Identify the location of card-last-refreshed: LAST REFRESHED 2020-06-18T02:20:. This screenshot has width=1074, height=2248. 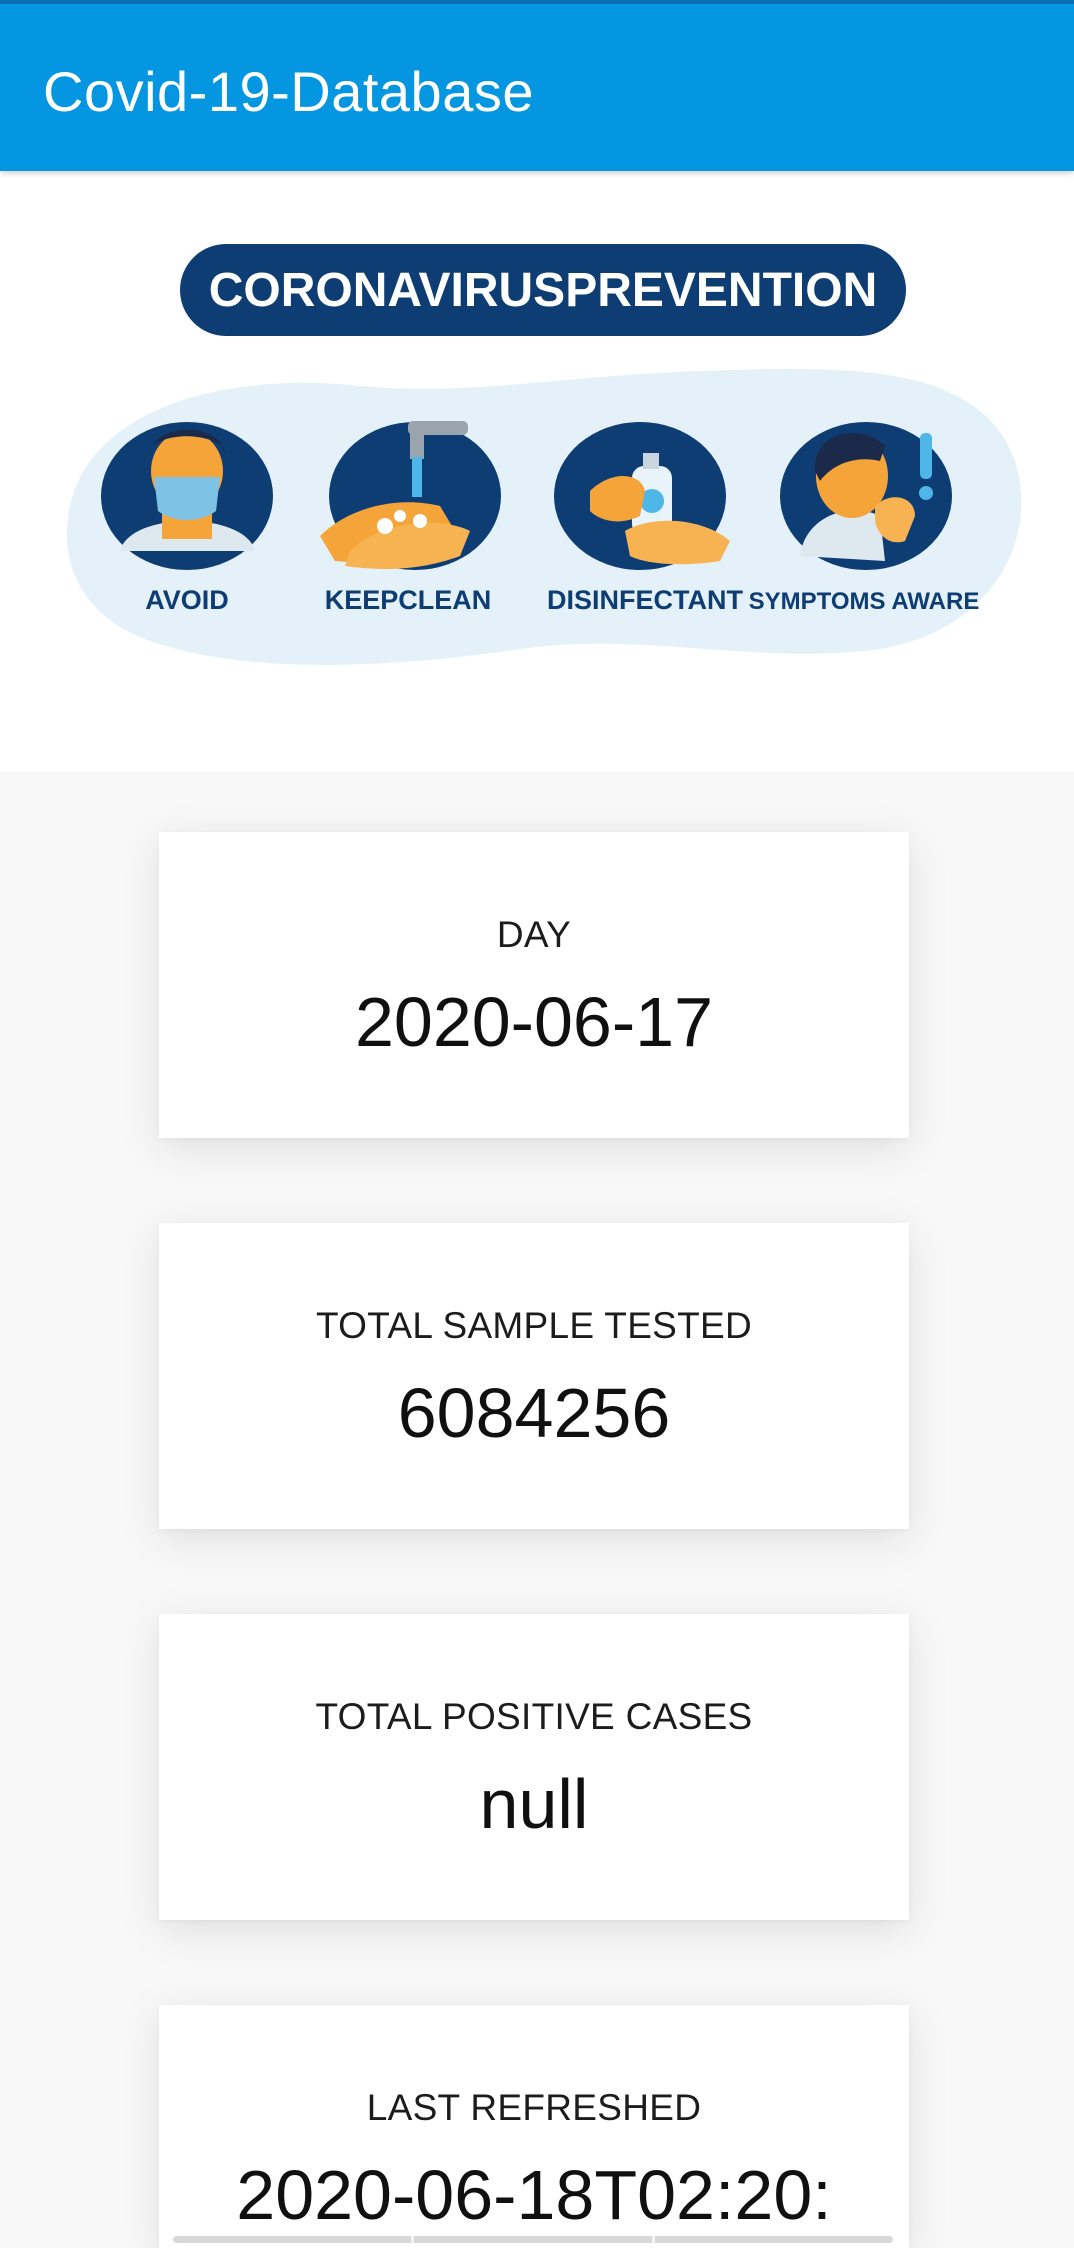
(534, 2126).